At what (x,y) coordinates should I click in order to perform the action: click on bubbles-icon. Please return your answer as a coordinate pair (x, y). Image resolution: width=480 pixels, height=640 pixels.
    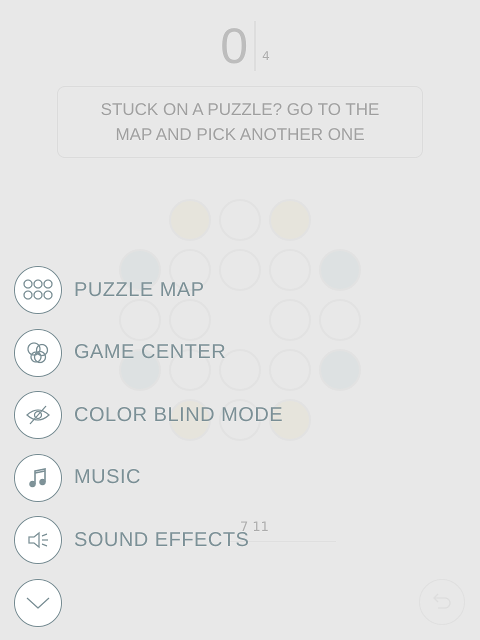
    Looking at the image, I should click on (38, 352).